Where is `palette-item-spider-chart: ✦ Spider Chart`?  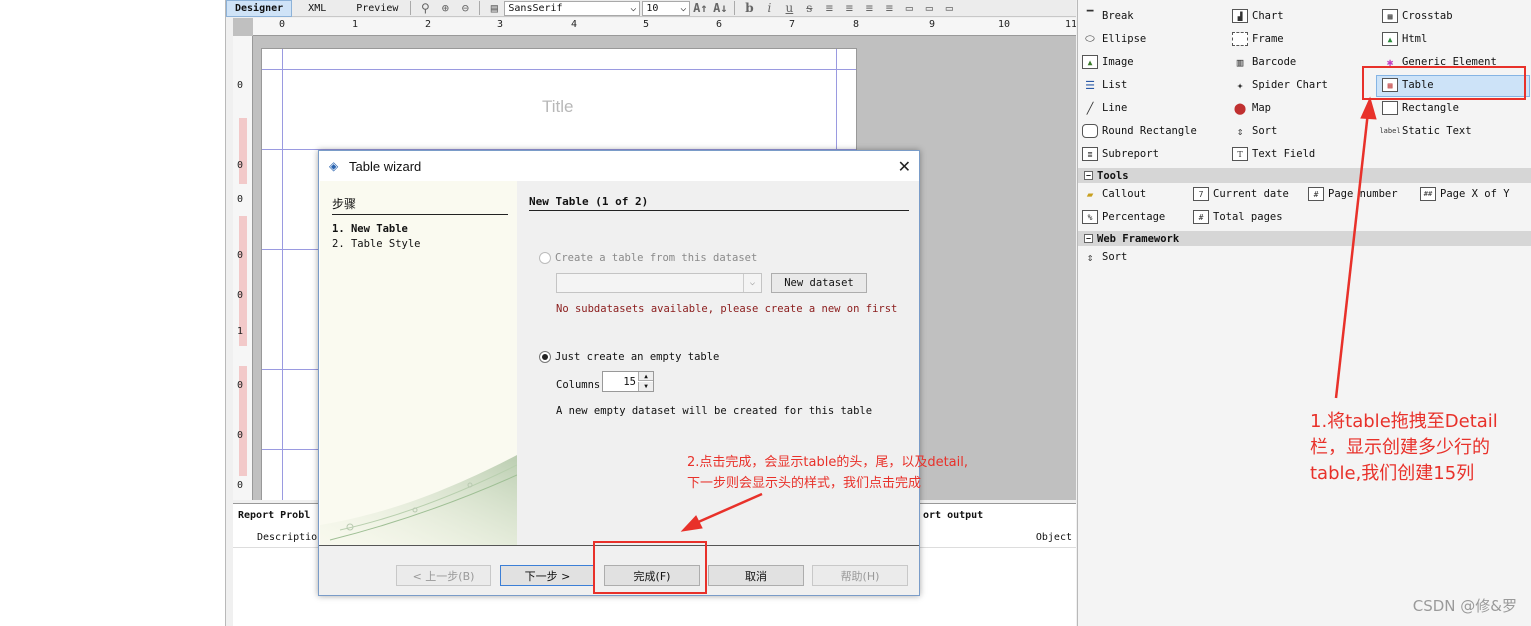 palette-item-spider-chart: ✦ Spider Chart is located at coordinates (1280, 85).